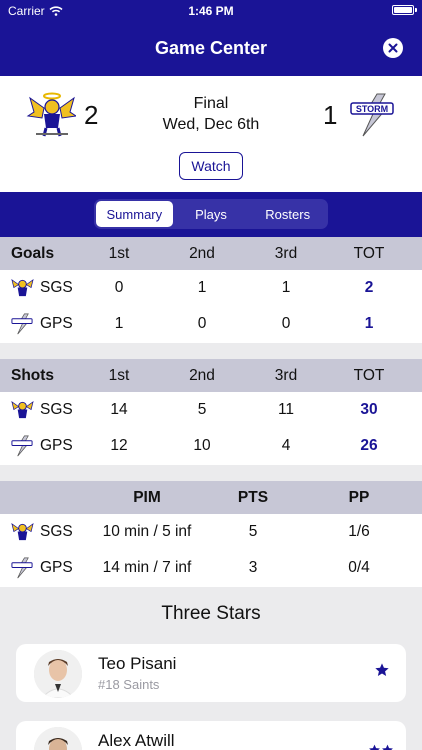 The width and height of the screenshot is (422, 750). Describe the element at coordinates (286, 287) in the screenshot. I see `period-3: 1` at that location.